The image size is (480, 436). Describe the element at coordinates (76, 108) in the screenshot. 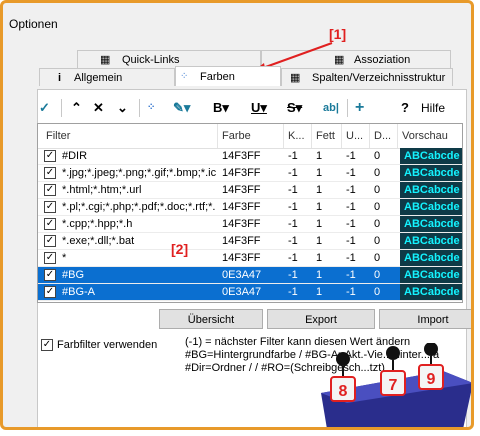

I see `move-up-icon: ⌃` at that location.